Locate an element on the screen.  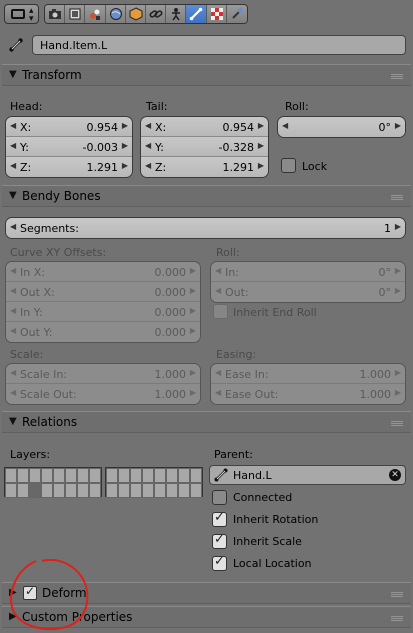
ease-out-field: ◀ Ease Out: 1.000 ▶ is located at coordinates (308, 394).